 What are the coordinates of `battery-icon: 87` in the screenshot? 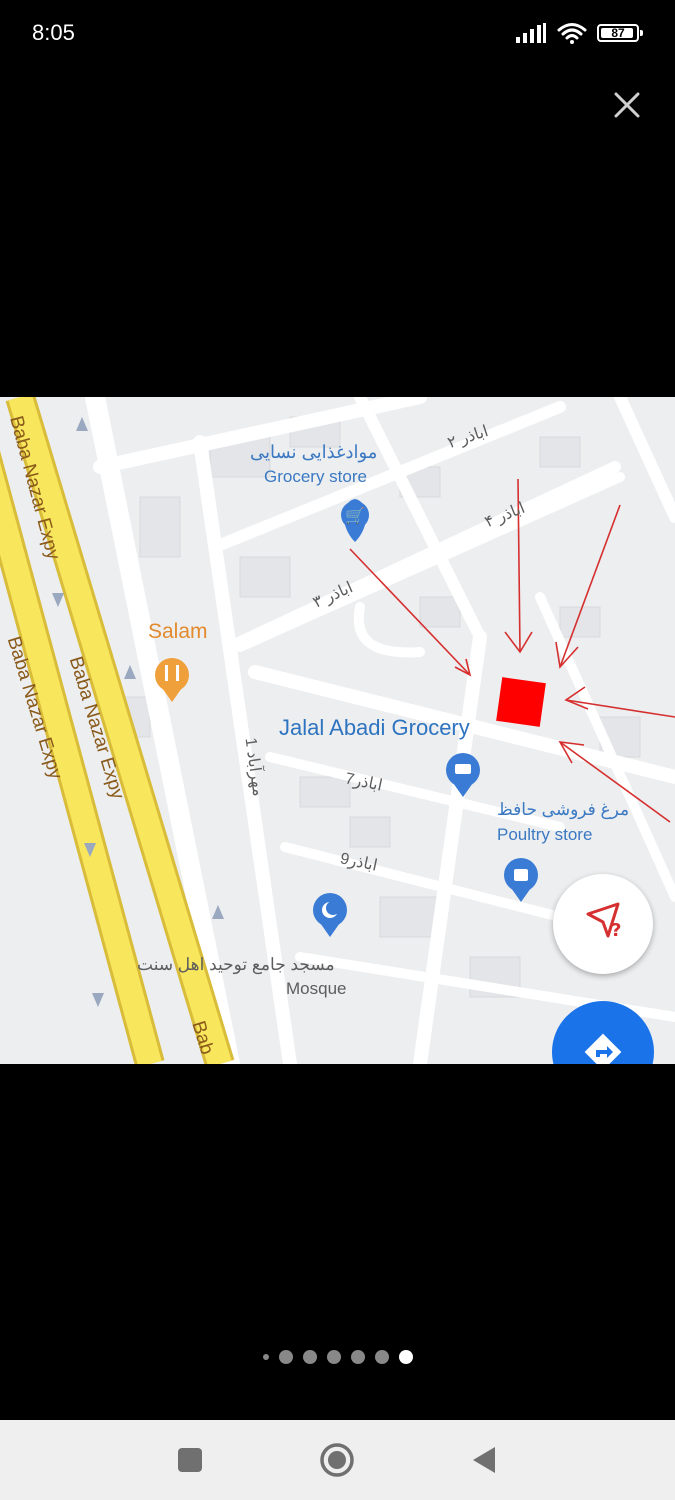 It's located at (620, 33).